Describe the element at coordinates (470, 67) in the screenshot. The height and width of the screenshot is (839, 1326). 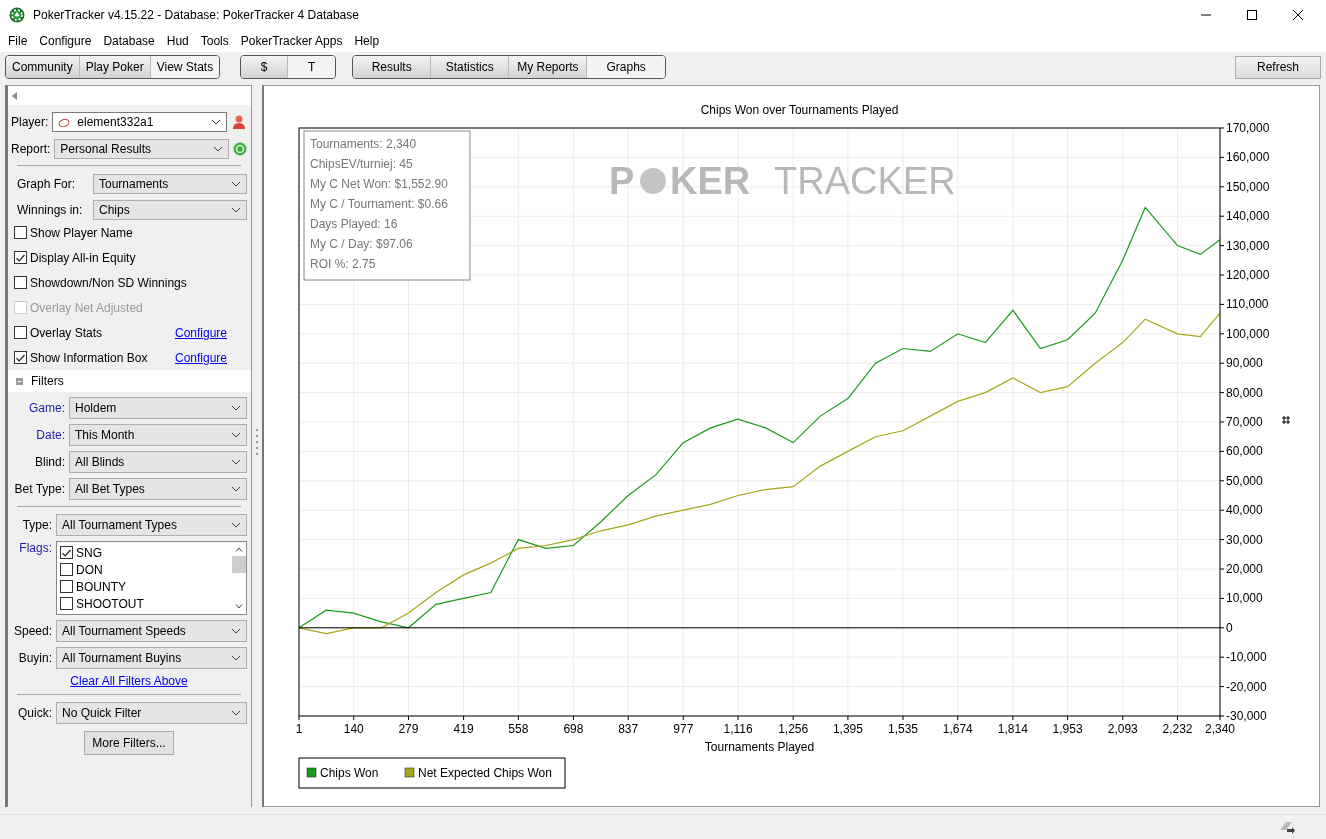
I see `toolbar-tab: Statistics` at that location.